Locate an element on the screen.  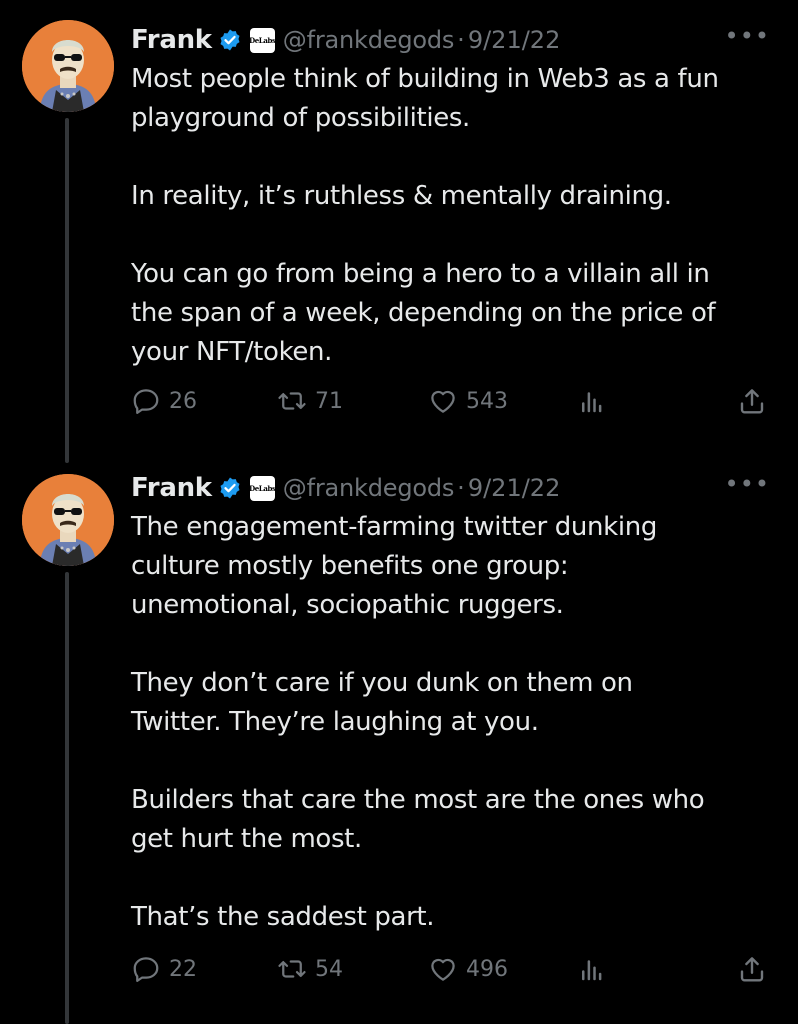
reply-count: 22 is located at coordinates (183, 969).